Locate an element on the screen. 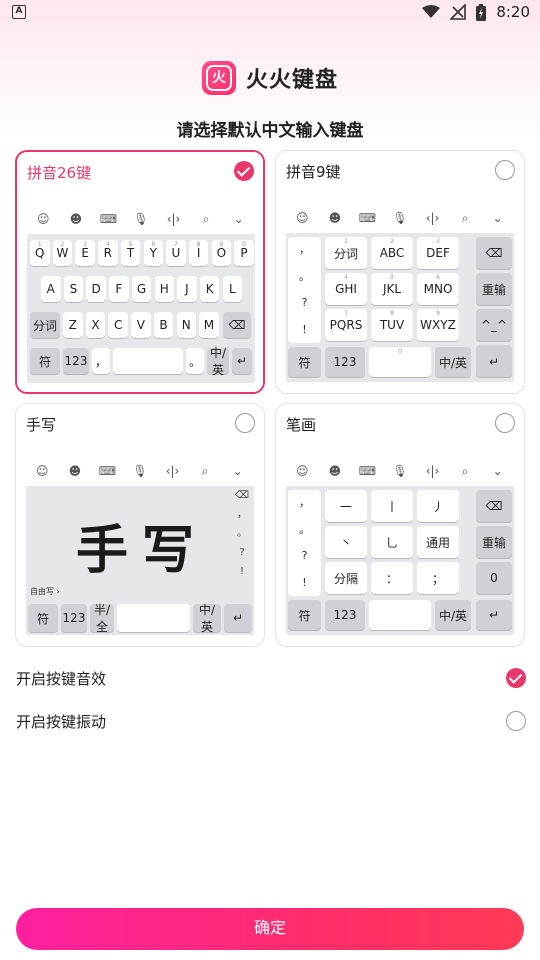 This screenshot has height=960, width=540. key-label: 分词 is located at coordinates (44, 325).